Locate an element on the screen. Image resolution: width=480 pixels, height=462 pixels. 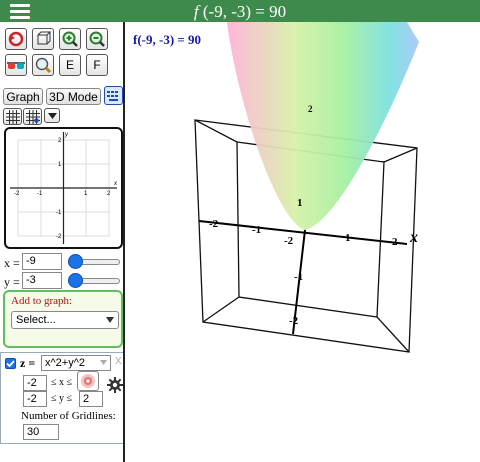
x-min-input: -2 is located at coordinates (35, 383).